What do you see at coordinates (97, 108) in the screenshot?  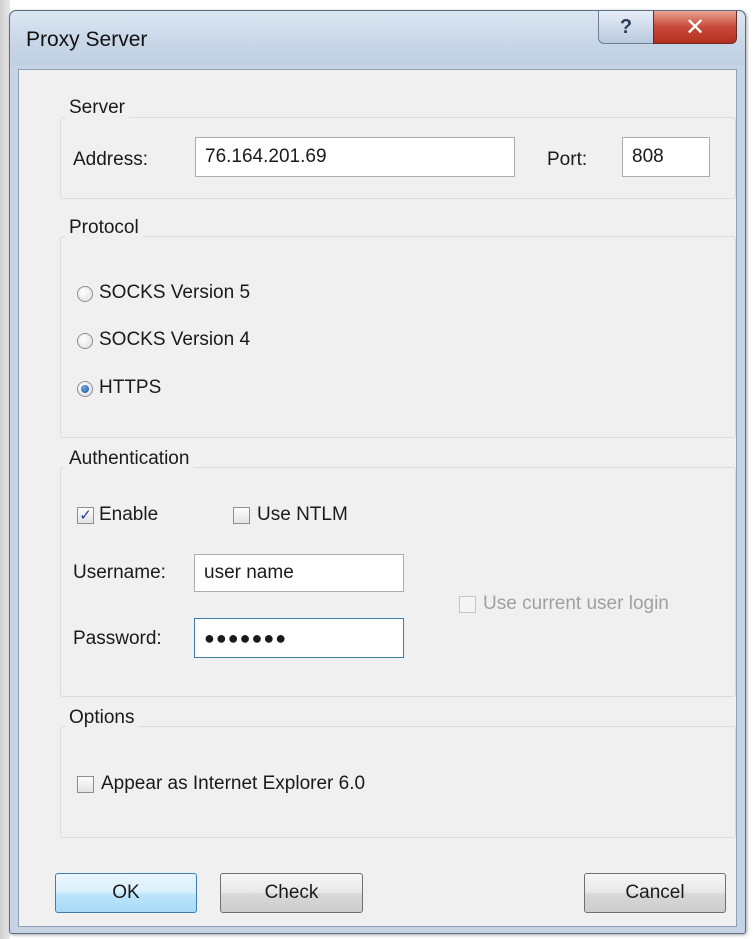 I see `server-group-label: Server` at bounding box center [97, 108].